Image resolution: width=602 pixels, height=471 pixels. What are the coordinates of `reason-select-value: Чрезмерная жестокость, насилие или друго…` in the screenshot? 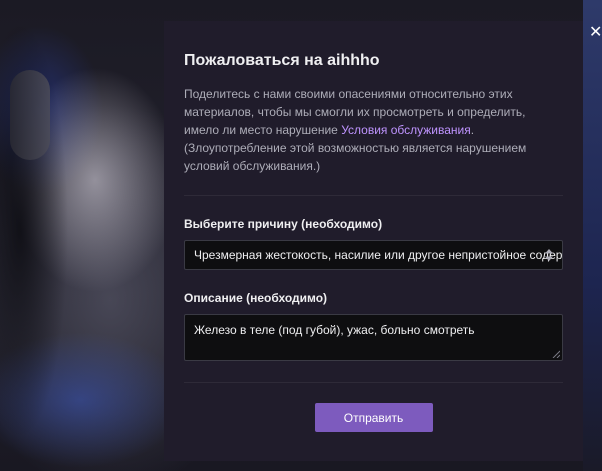 It's located at (378, 255).